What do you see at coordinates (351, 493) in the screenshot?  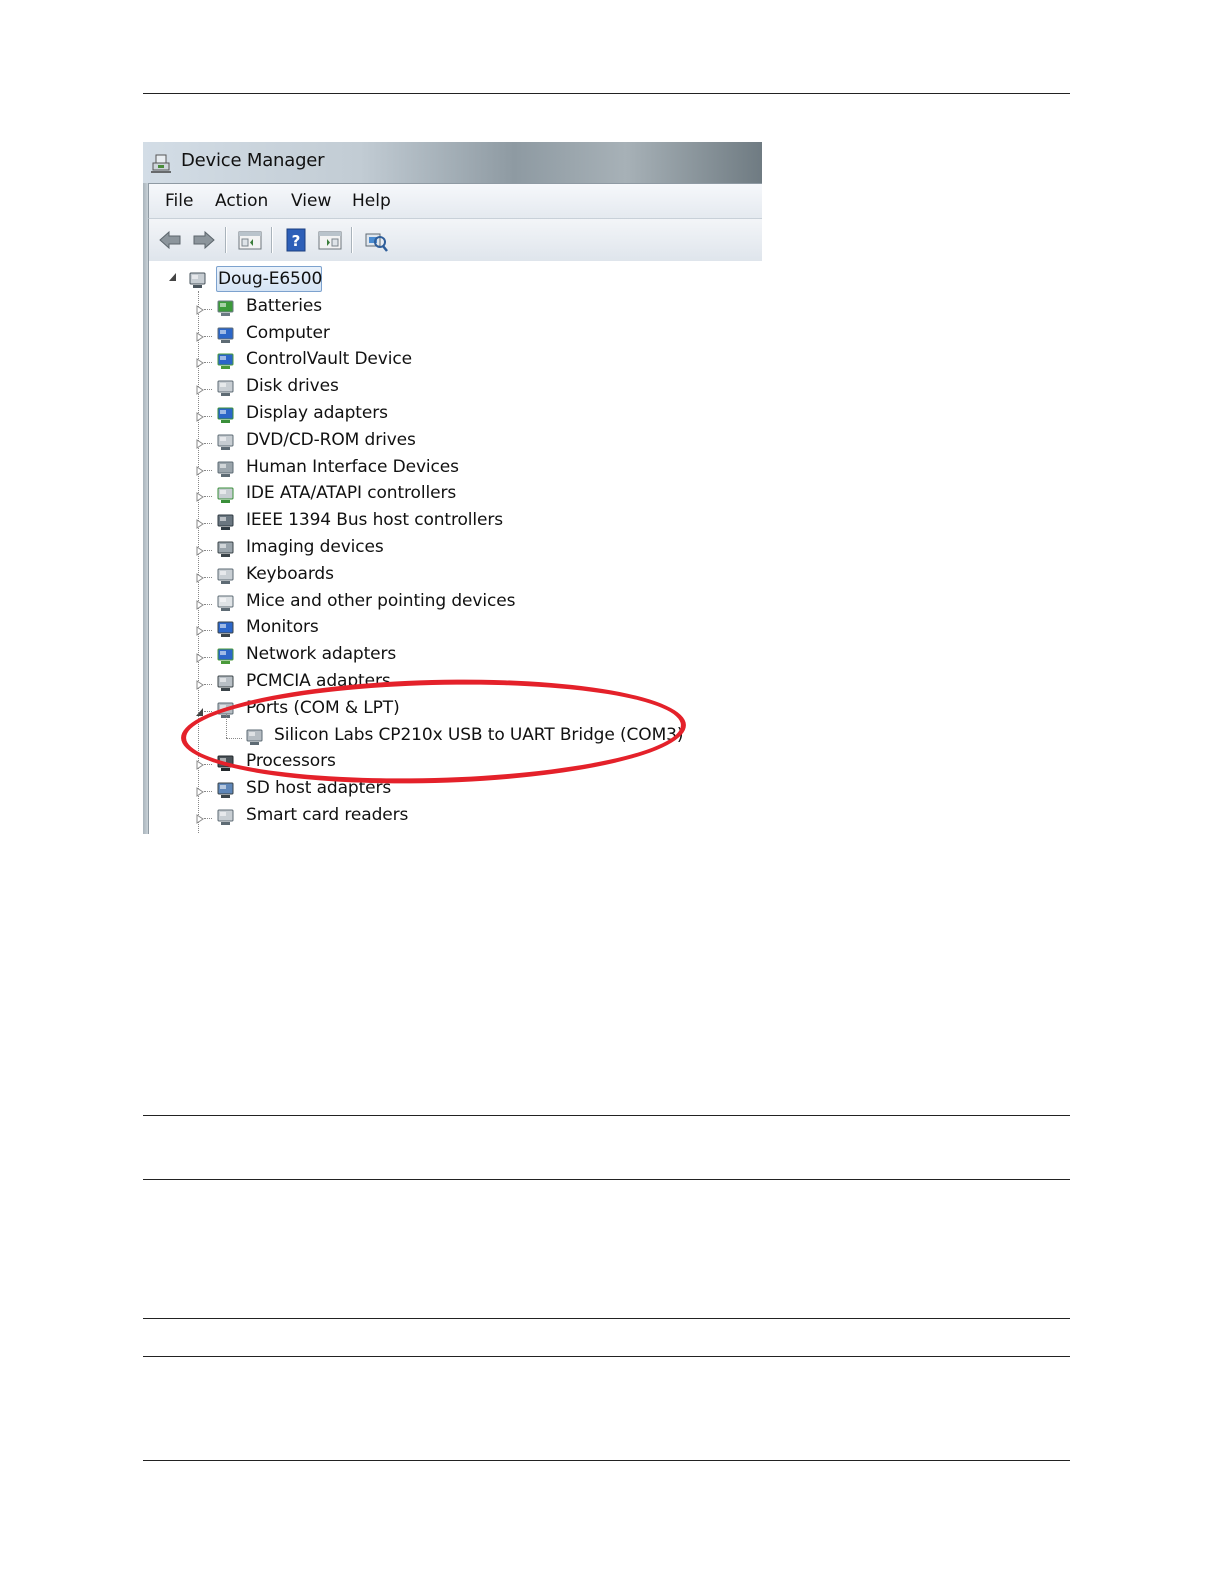 I see `tree-category-label: IDE ATA/ATAPI controllers` at bounding box center [351, 493].